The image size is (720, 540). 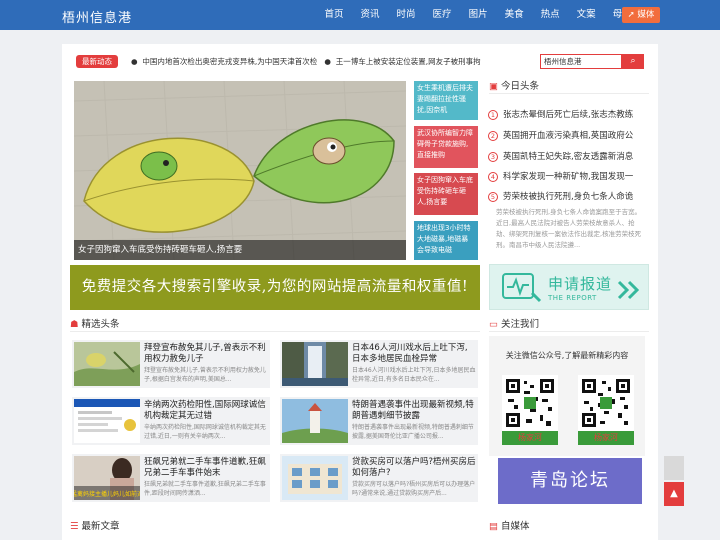 What do you see at coordinates (74, 324) in the screenshot?
I see `featured-icon: ☗` at bounding box center [74, 324].